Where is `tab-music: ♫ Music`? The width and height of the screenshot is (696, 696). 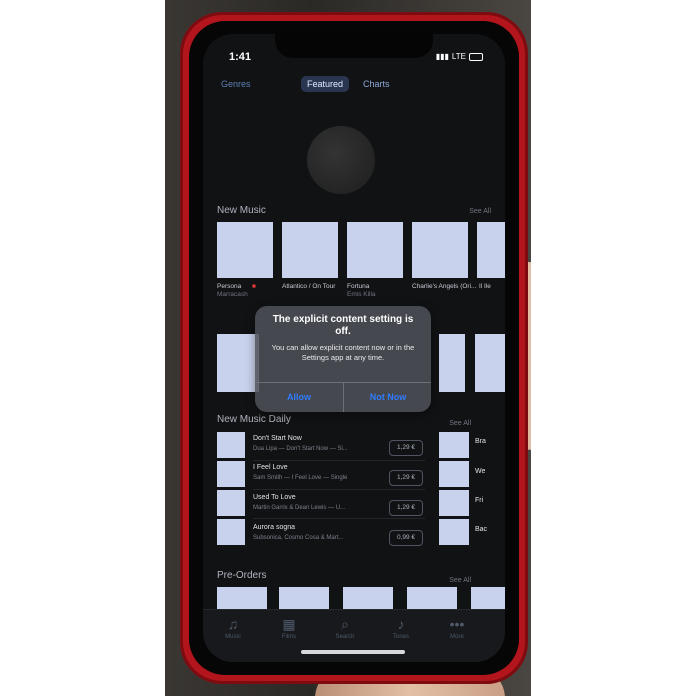
tab-music: ♫ Music is located at coordinates (233, 628).